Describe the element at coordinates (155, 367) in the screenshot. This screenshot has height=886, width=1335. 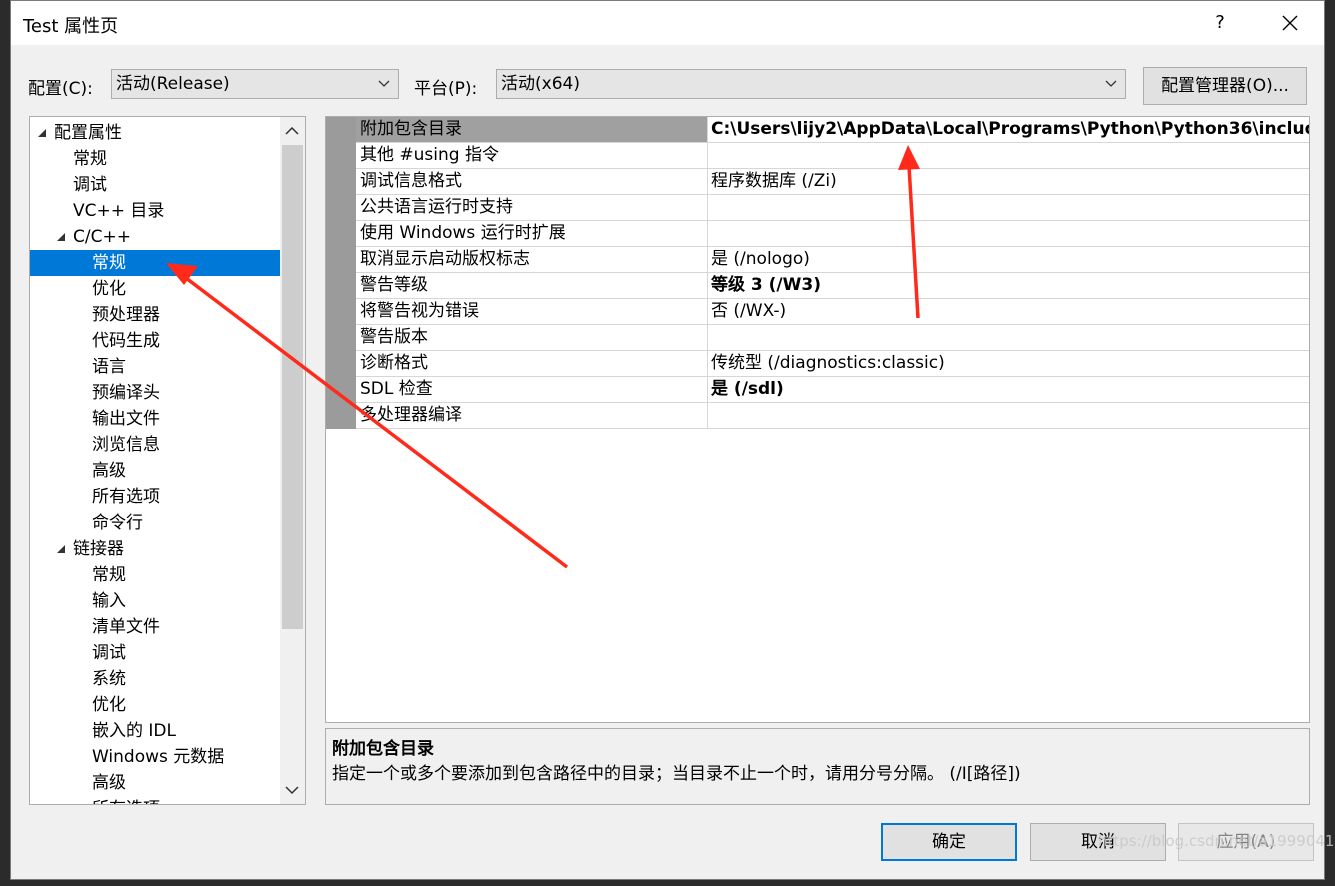
I see `tree-item: 语言` at that location.